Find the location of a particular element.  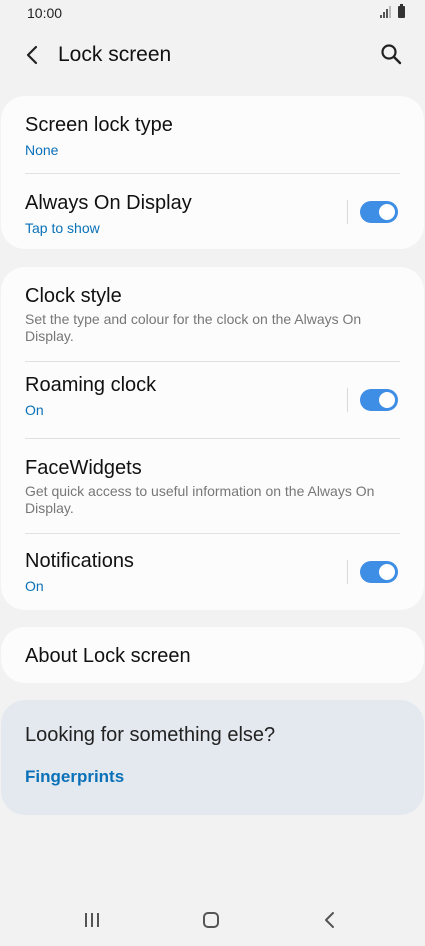

setting-title: About Lock screen is located at coordinates (108, 656).